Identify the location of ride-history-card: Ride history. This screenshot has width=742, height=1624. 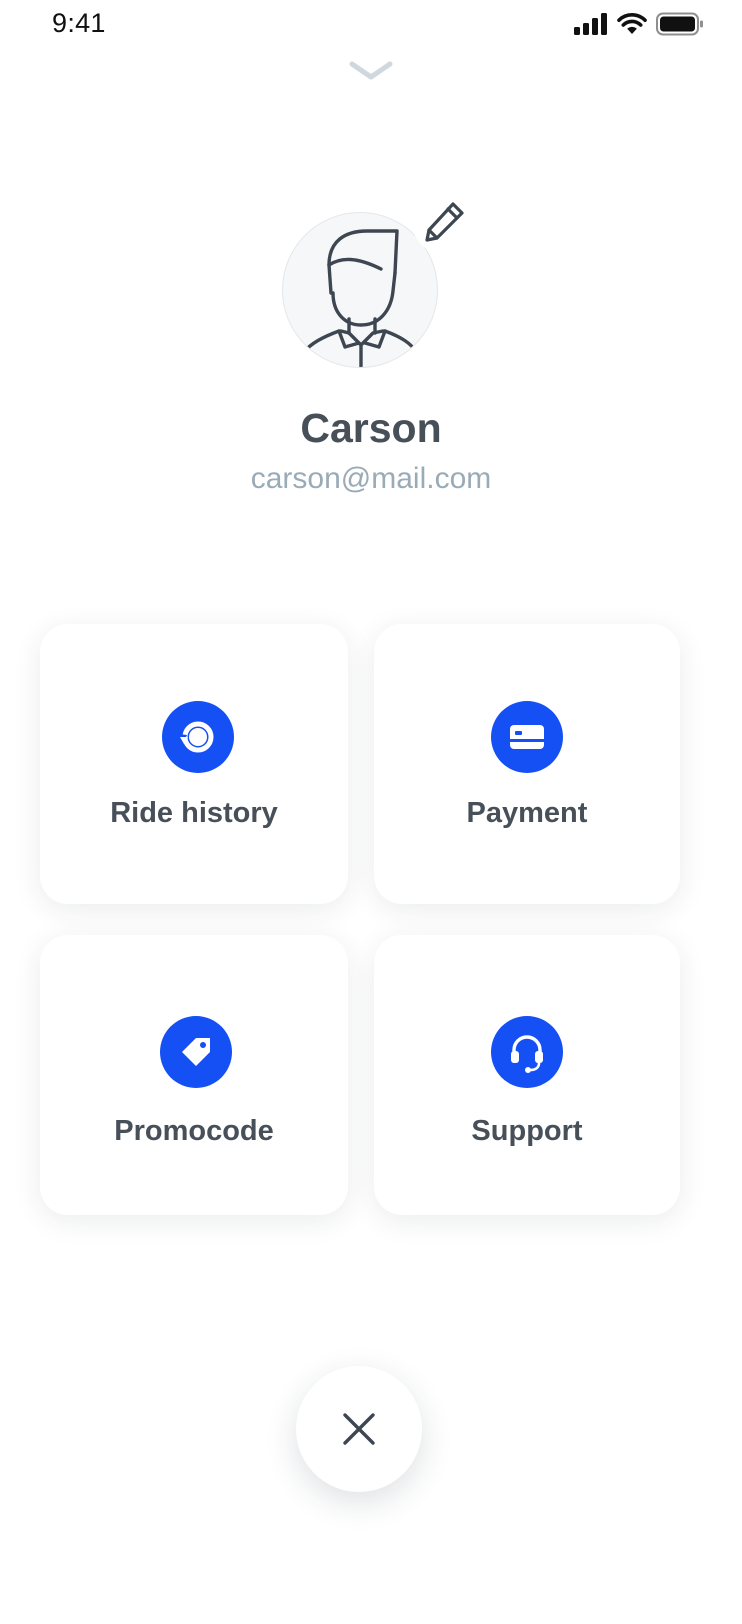
(194, 764).